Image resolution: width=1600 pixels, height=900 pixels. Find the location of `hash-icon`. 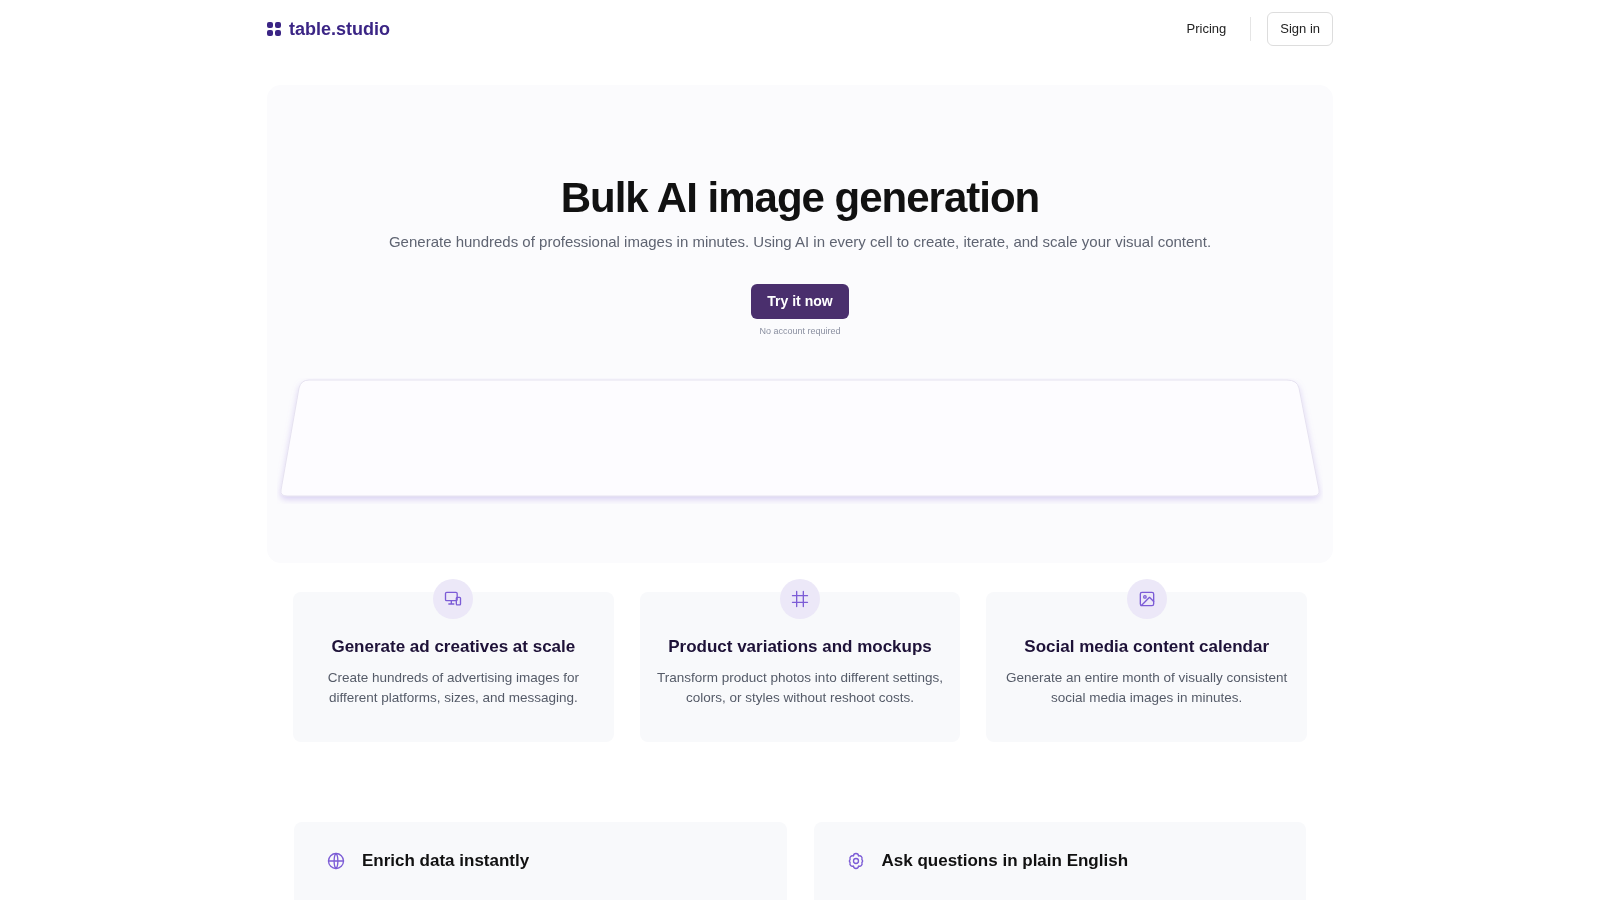

hash-icon is located at coordinates (800, 599).